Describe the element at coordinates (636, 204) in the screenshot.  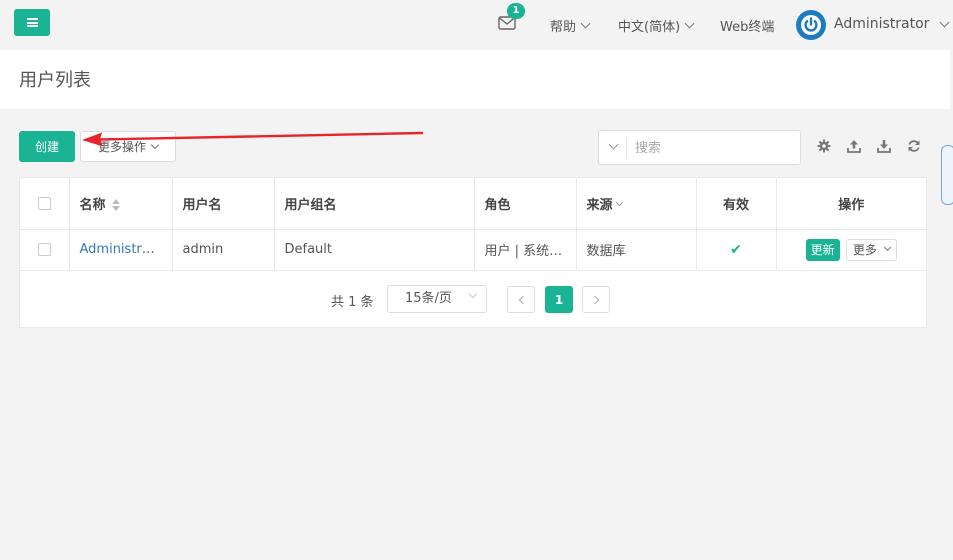
I see `column-header-source: 来源` at that location.